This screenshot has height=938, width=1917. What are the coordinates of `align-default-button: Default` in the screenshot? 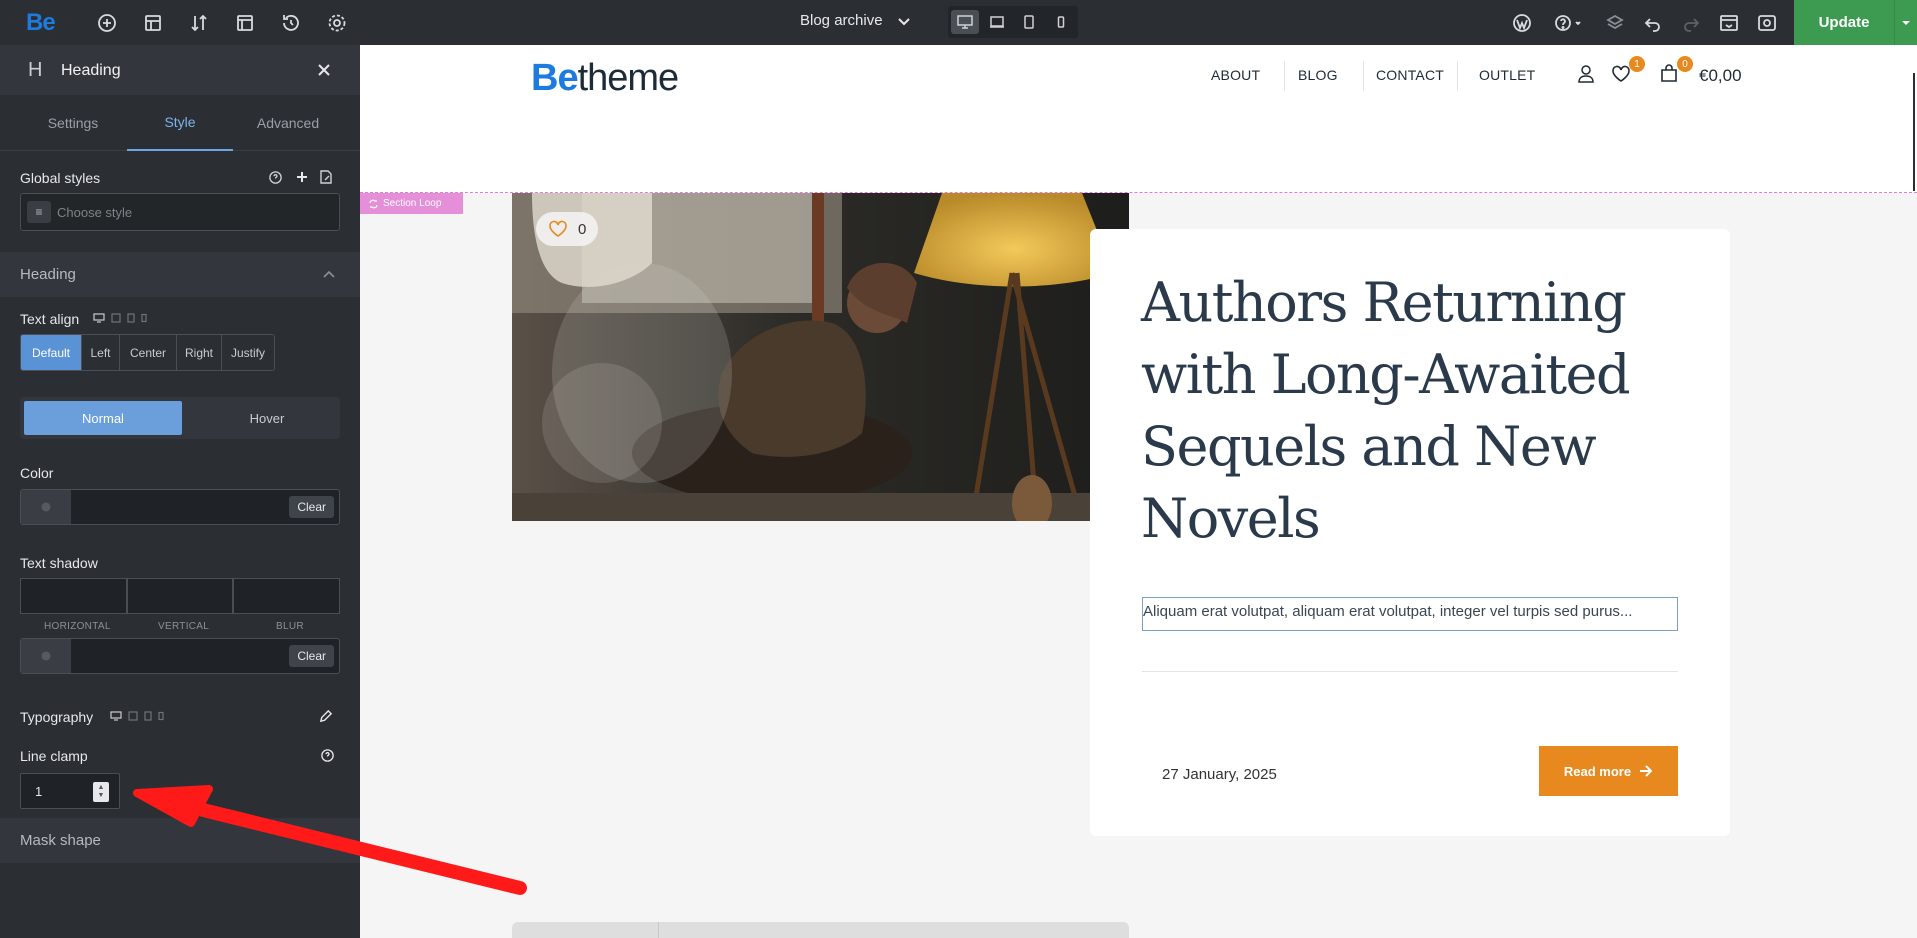 It's located at (51, 352).